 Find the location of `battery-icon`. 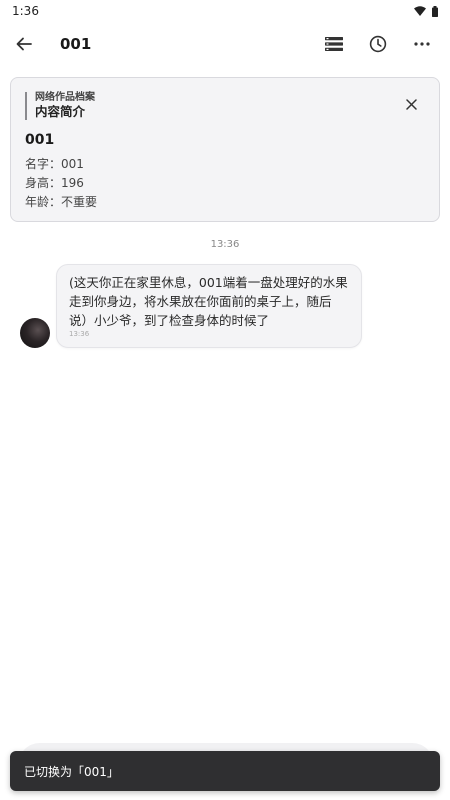

battery-icon is located at coordinates (435, 11).